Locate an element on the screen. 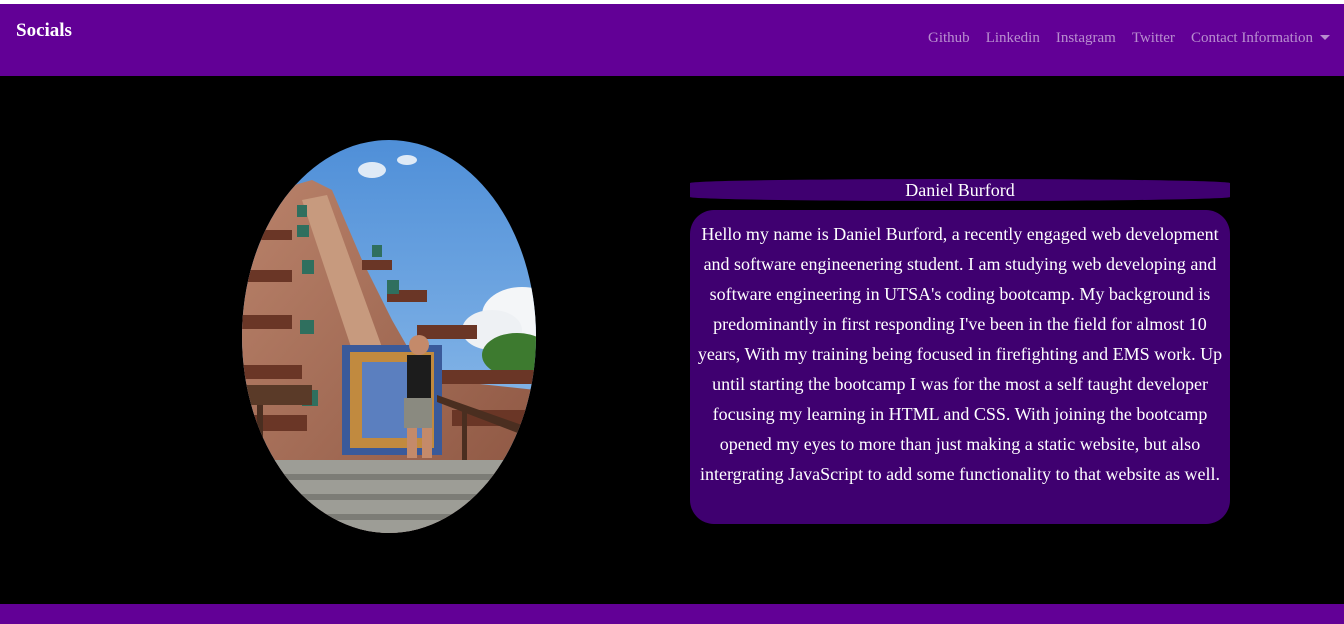 This screenshot has width=1344, height=624. contact-dropdown: Contact Information is located at coordinates (1260, 38).